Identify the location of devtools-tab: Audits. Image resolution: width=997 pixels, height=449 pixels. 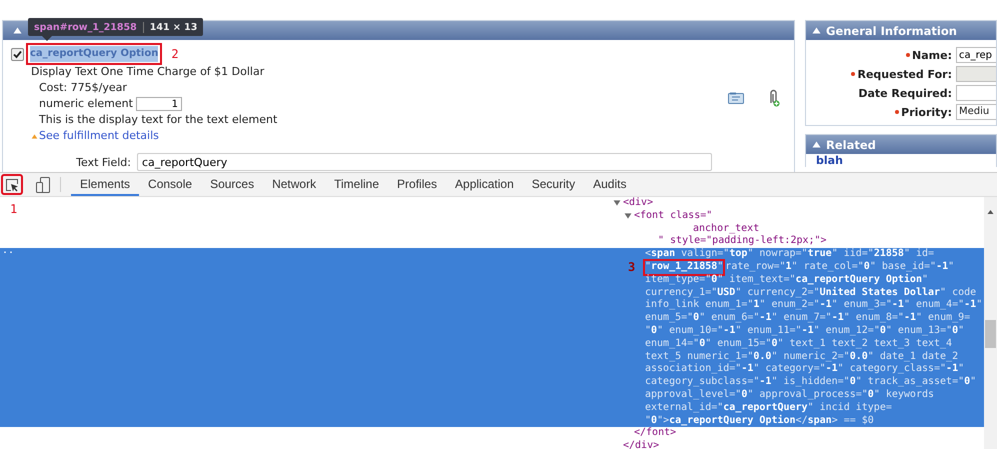
(610, 184).